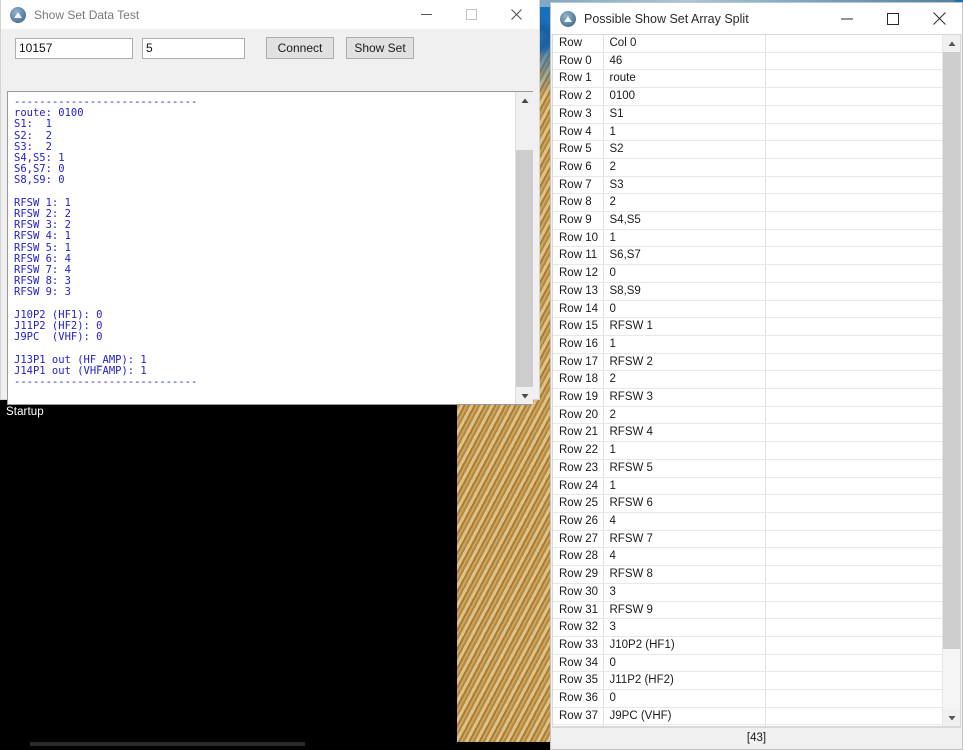 This screenshot has height=750, width=963. What do you see at coordinates (747, 486) in the screenshot?
I see `table-row: Row 24 1` at bounding box center [747, 486].